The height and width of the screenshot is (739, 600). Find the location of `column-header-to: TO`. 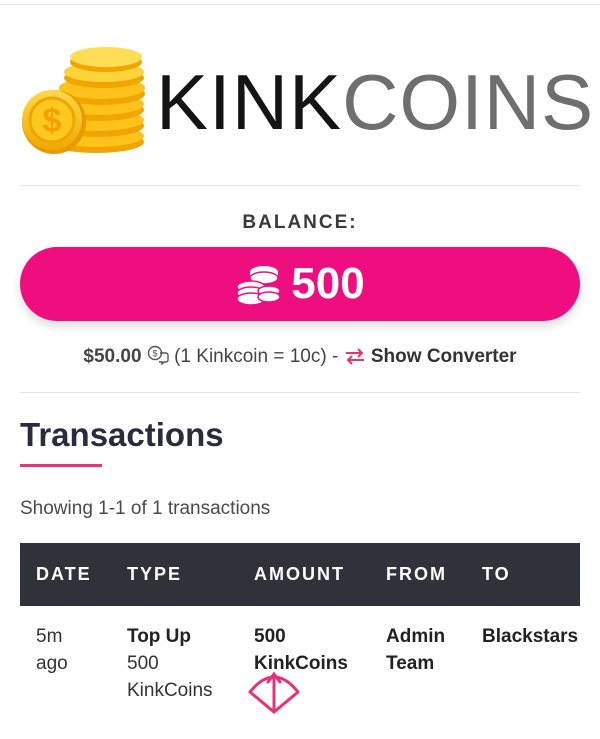

column-header-to: TO is located at coordinates (496, 574).